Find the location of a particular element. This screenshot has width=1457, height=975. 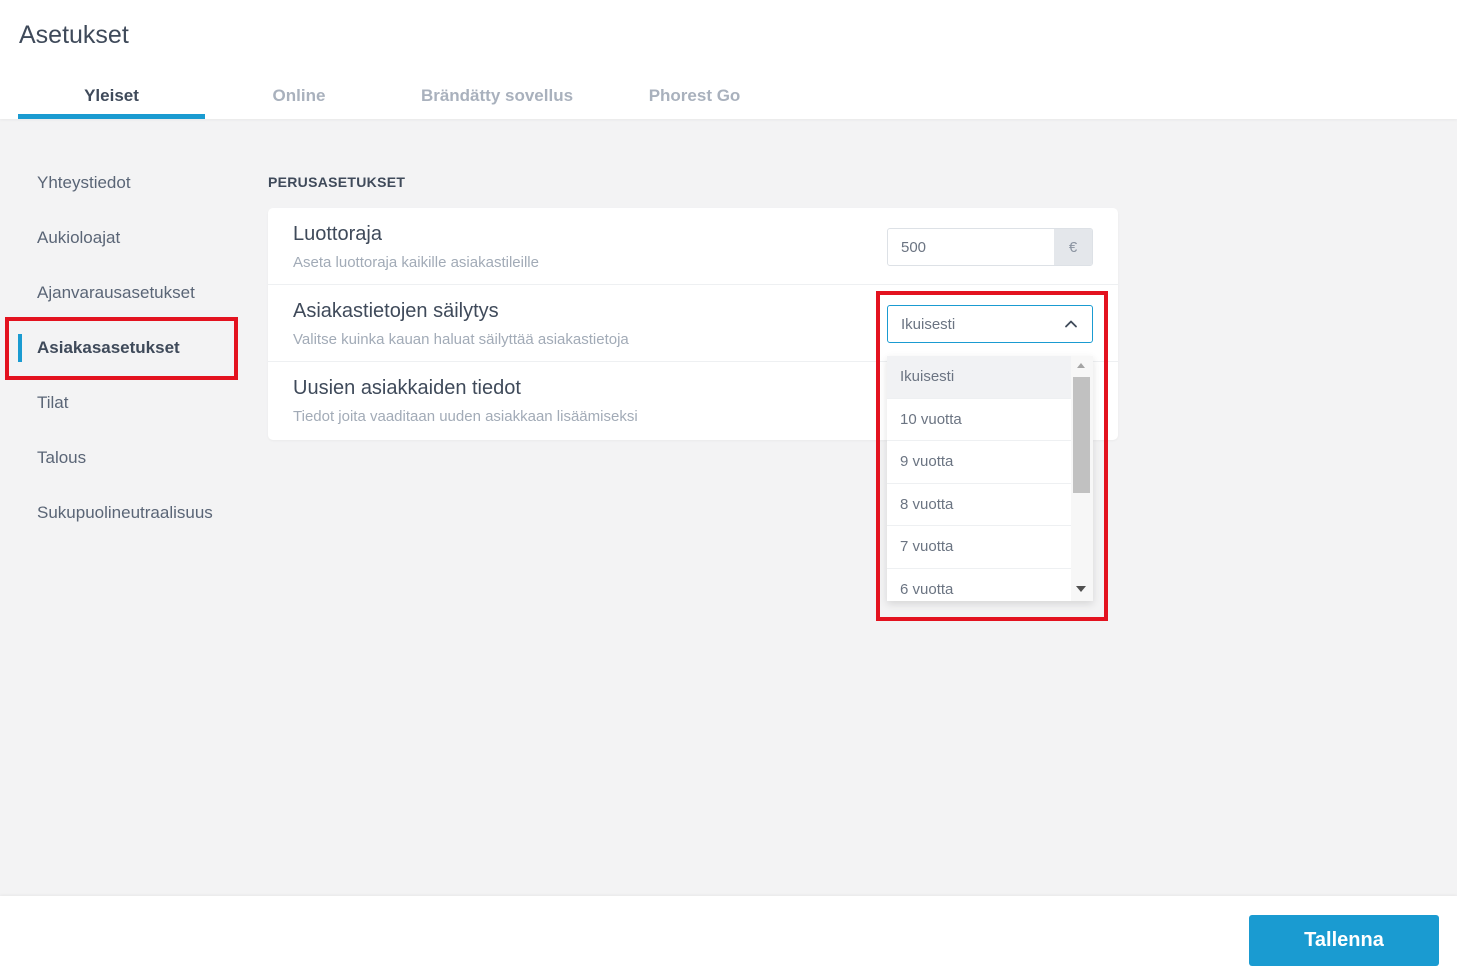

retention-select: Ikuisesti is located at coordinates (990, 324).